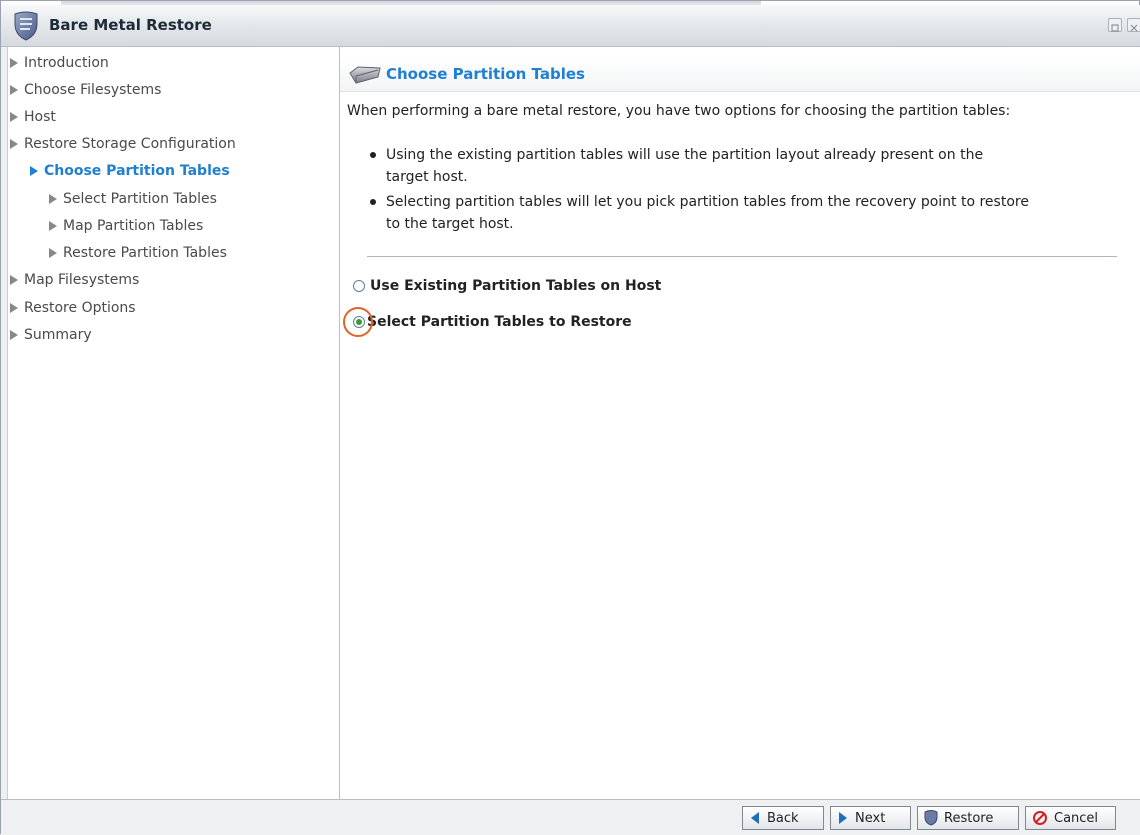 Image resolution: width=1140 pixels, height=835 pixels. I want to click on divider, so click(742, 256).